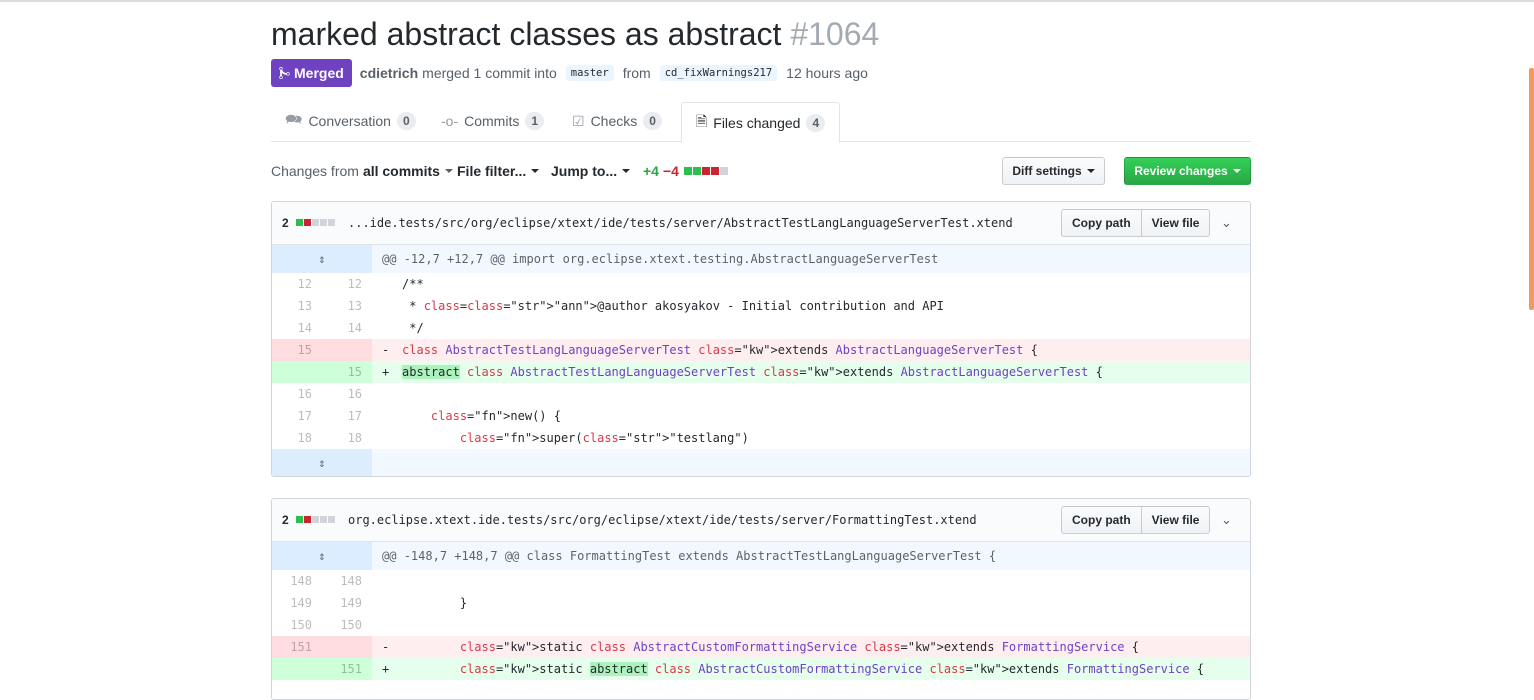 The width and height of the screenshot is (1534, 700). I want to click on diff-line-context: 16 16, so click(761, 394).